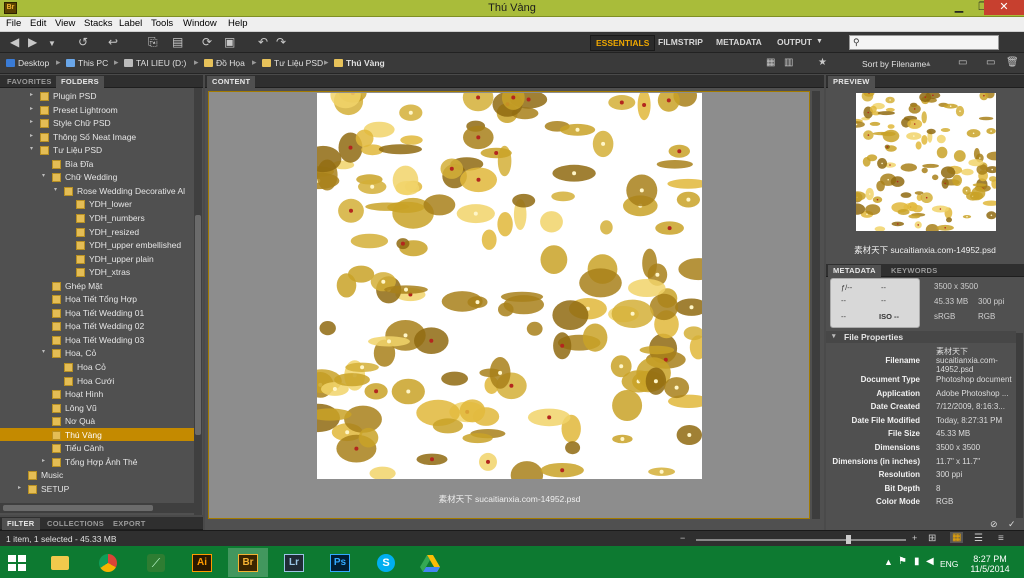 The image size is (1024, 578). Describe the element at coordinates (509, 499) in the screenshot. I see `thumbnail-filename: 素材天下 sucaitianxia.com-14952.psd` at that location.